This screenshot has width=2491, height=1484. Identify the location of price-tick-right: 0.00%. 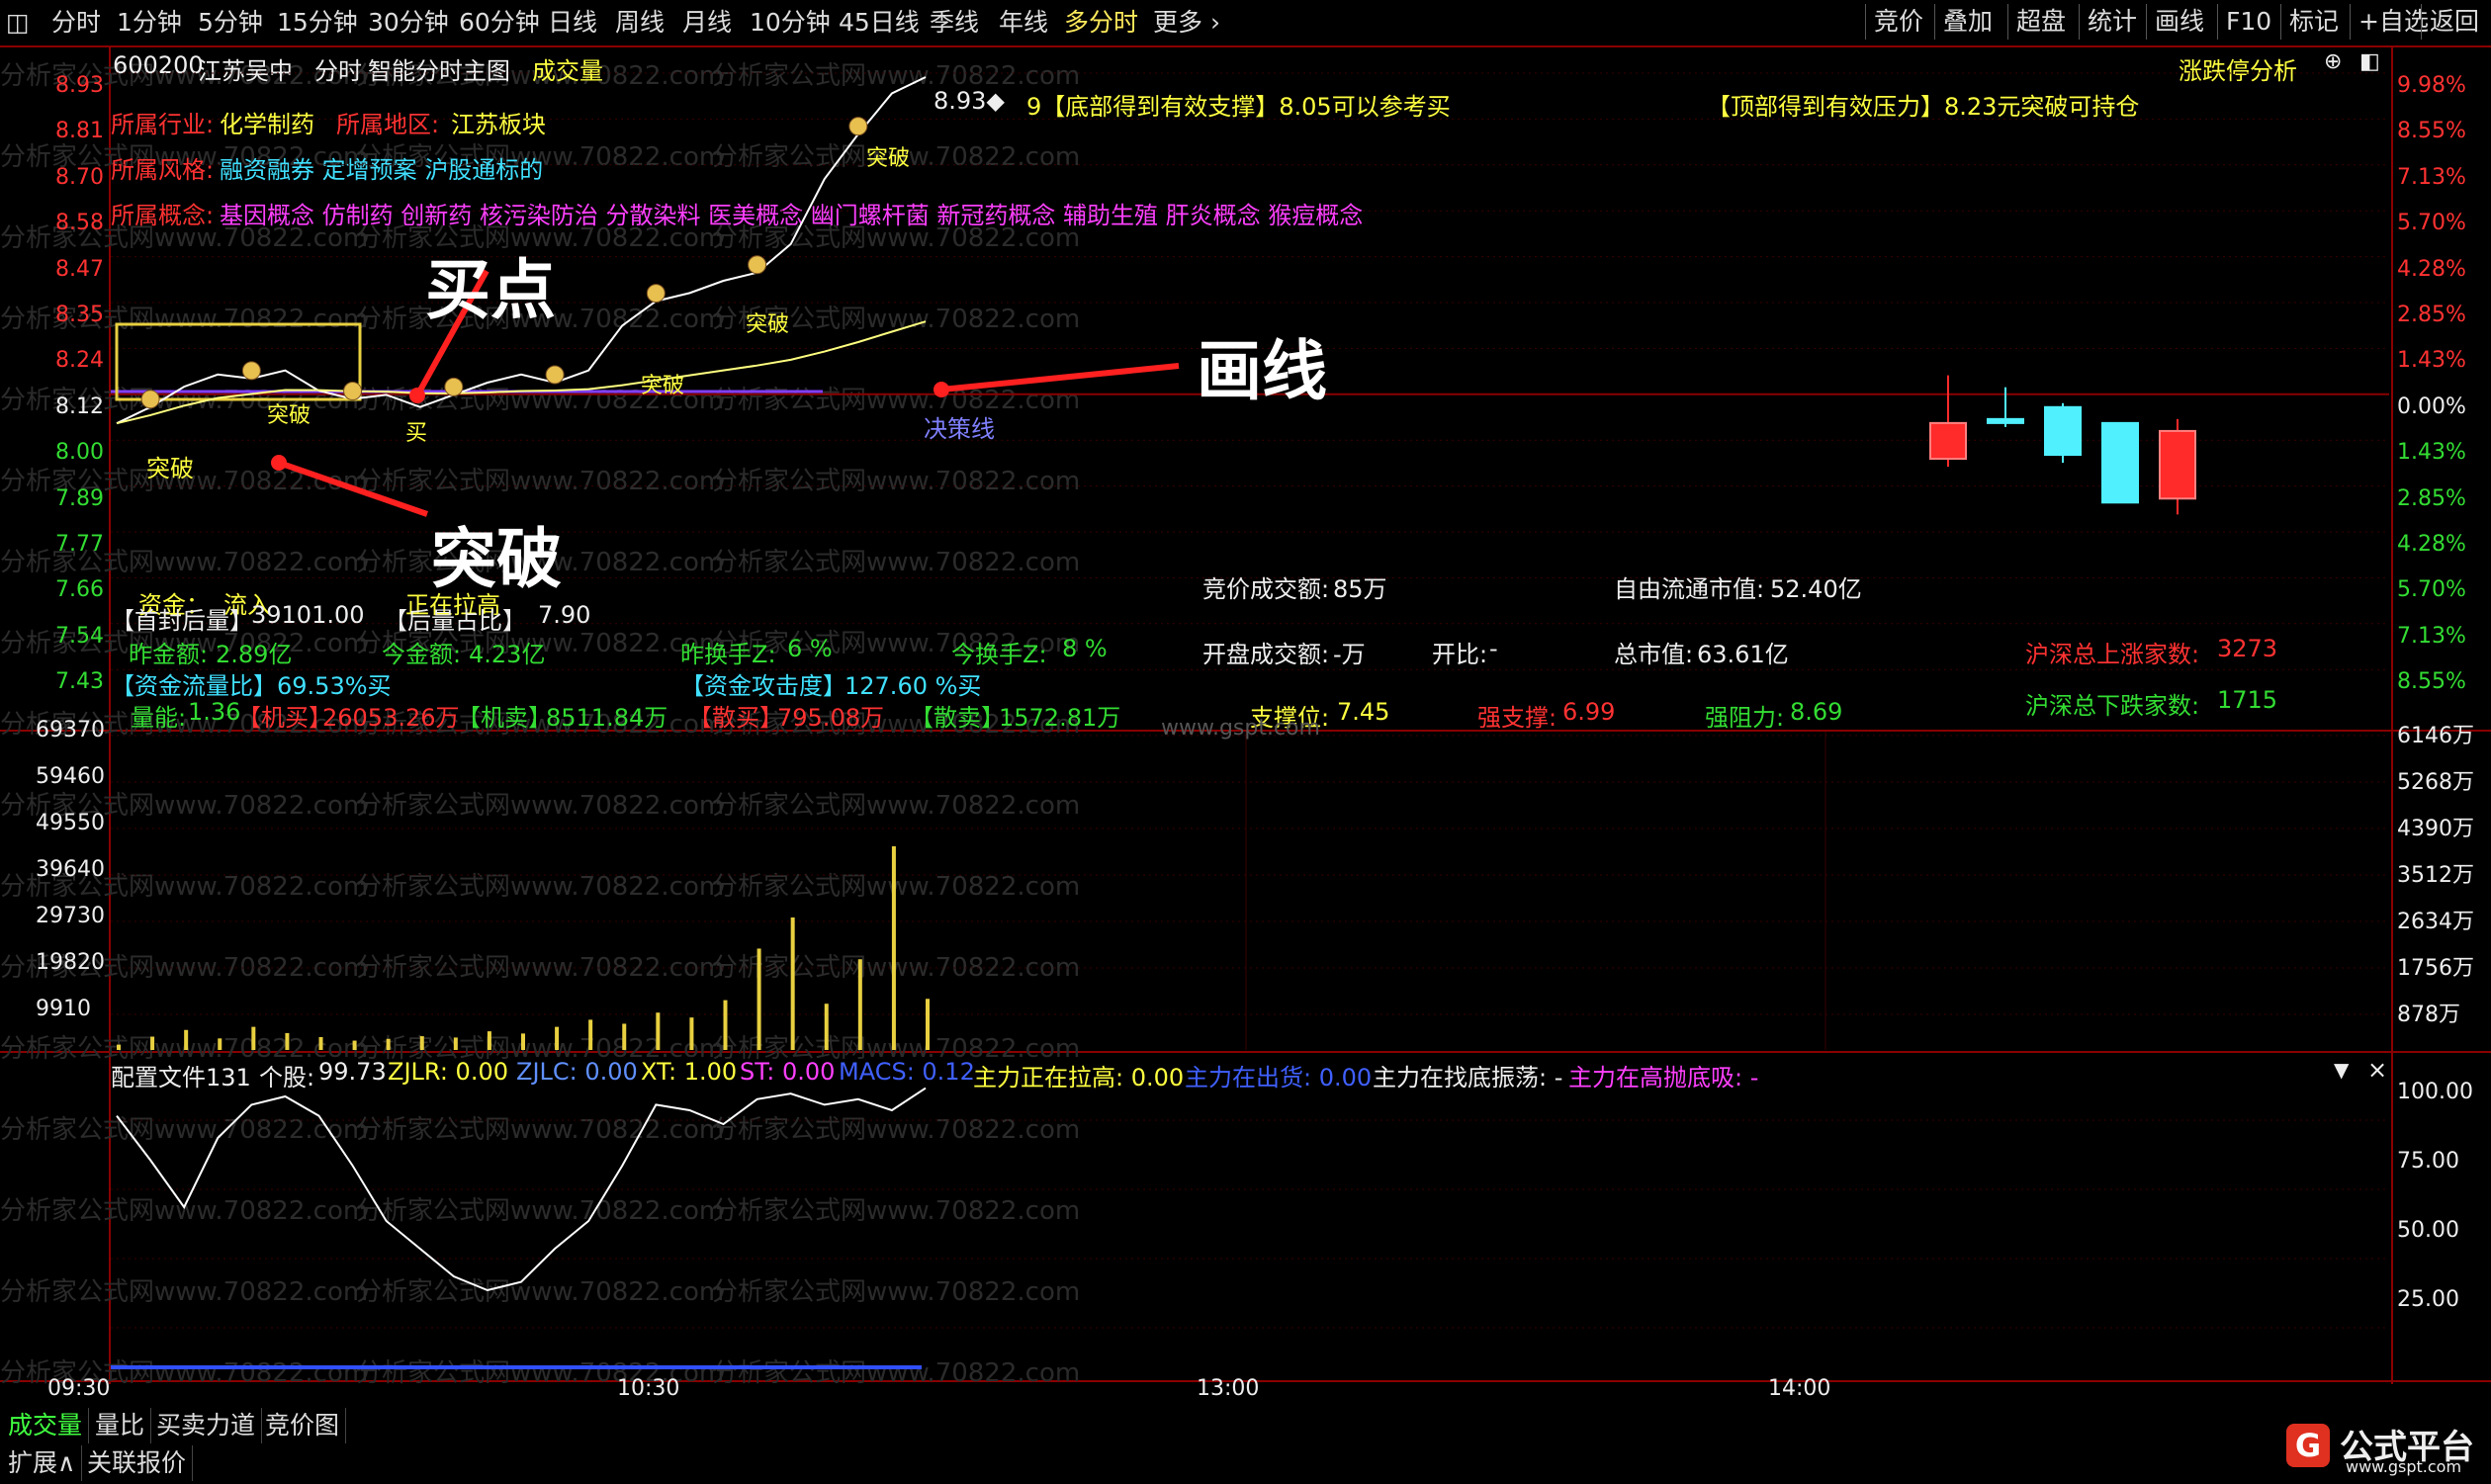
(2431, 406).